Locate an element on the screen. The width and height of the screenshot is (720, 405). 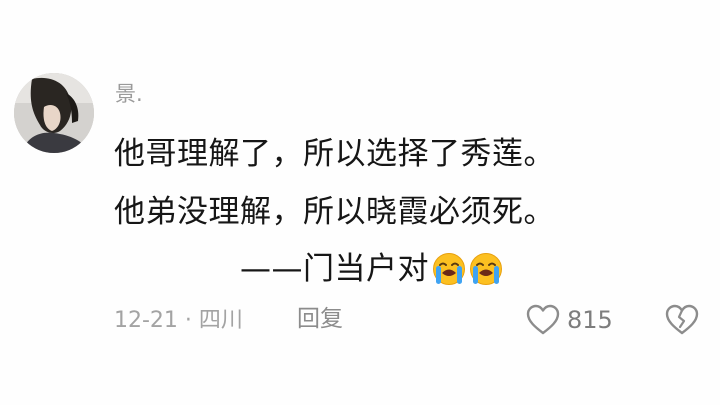
comment-date-location: 12-21 · 四川 is located at coordinates (178, 320).